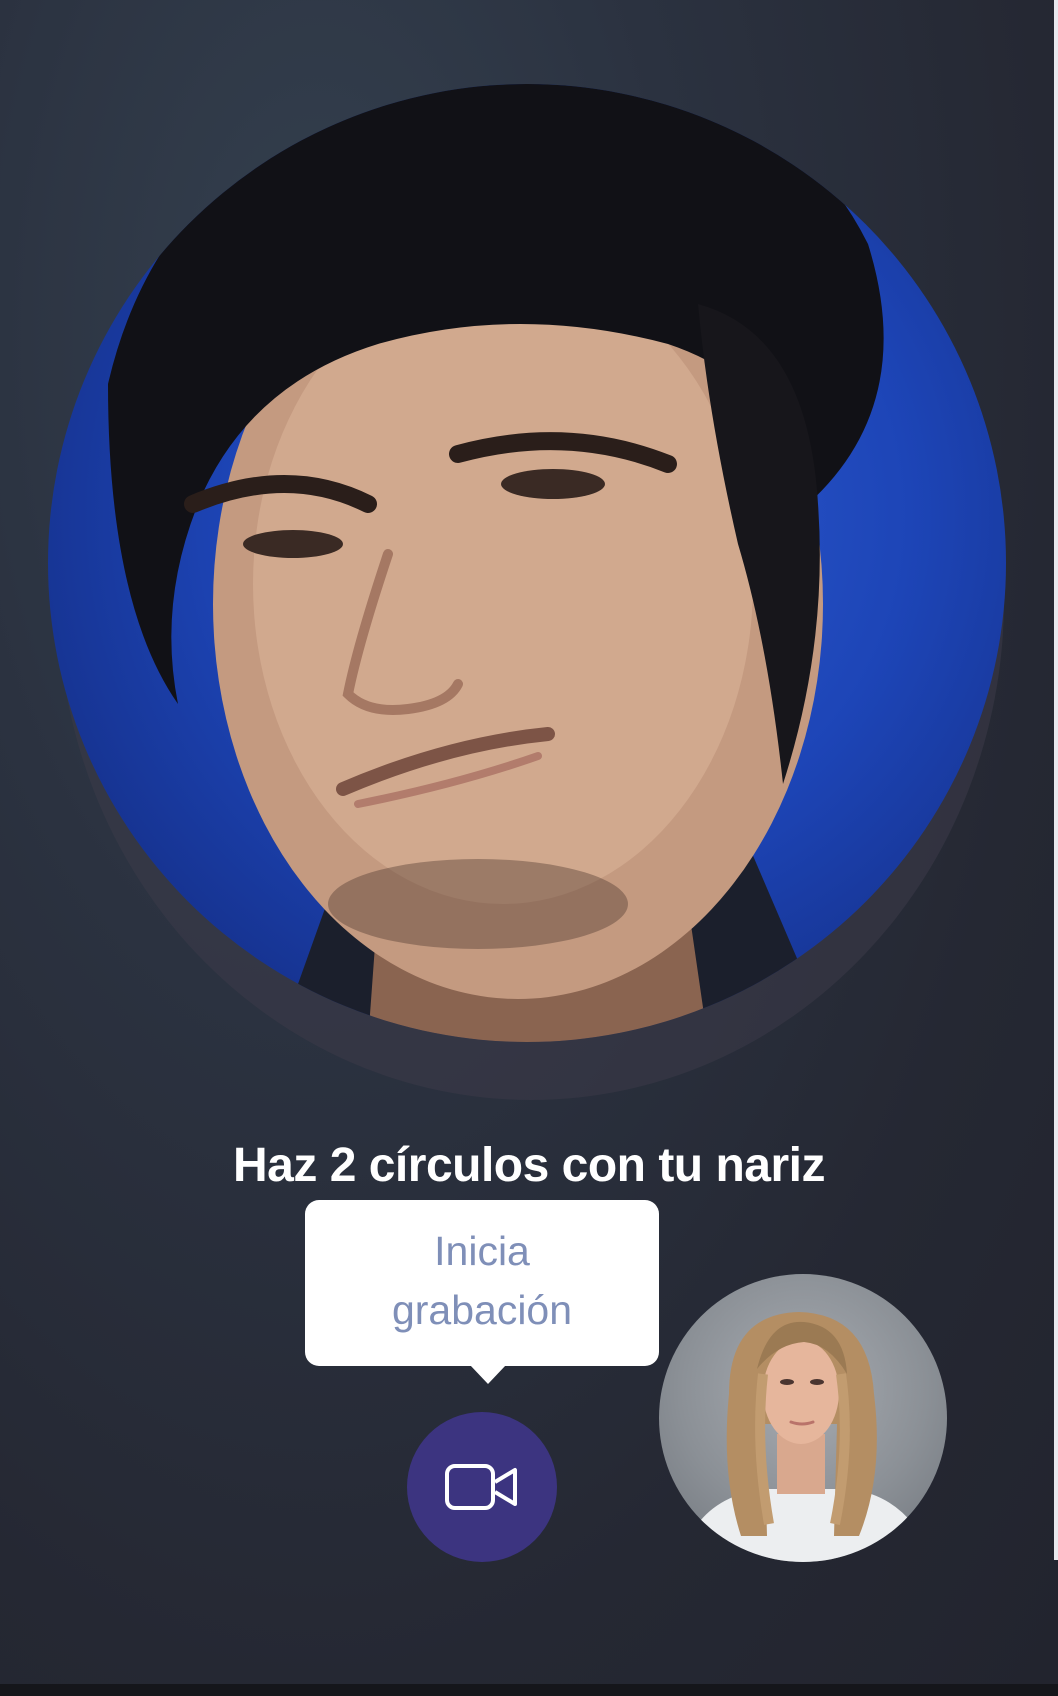  I want to click on guide-example-video, so click(803, 1418).